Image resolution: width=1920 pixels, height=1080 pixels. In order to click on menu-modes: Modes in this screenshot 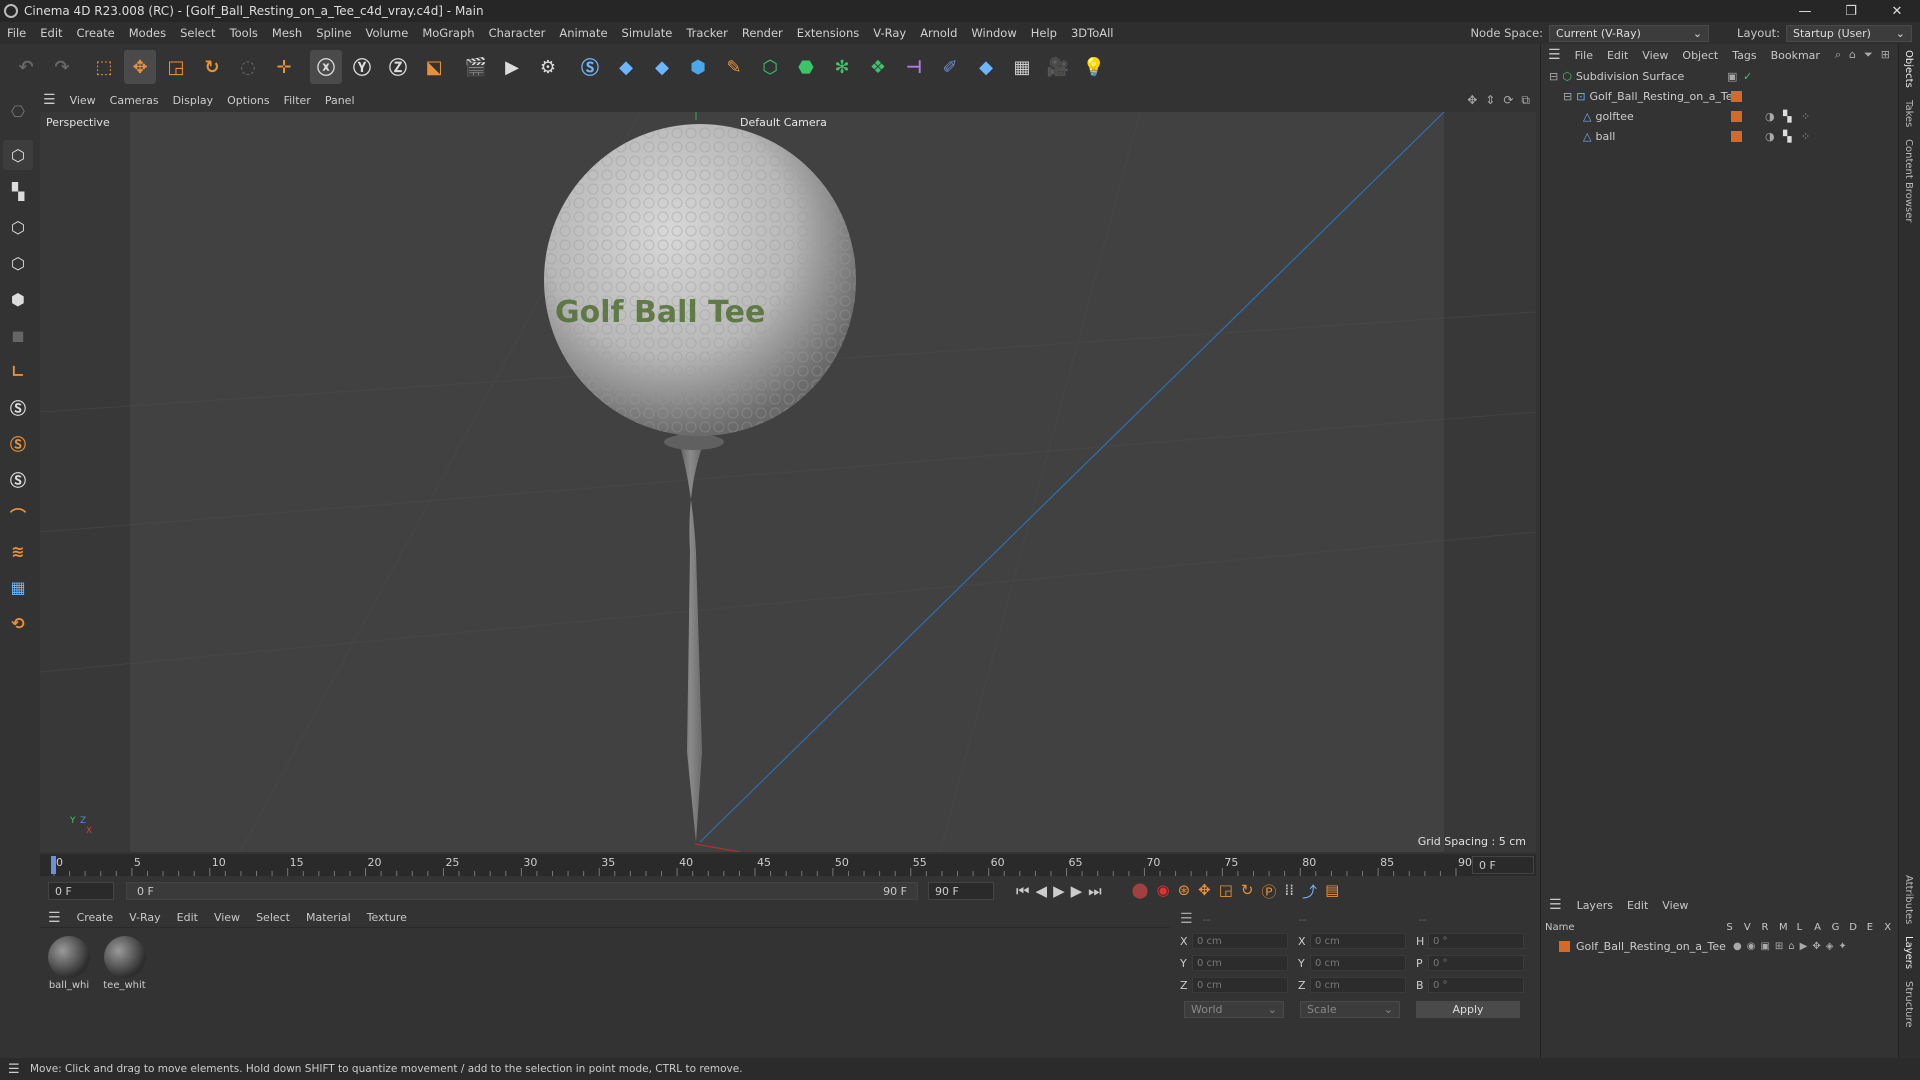, I will do `click(147, 33)`.